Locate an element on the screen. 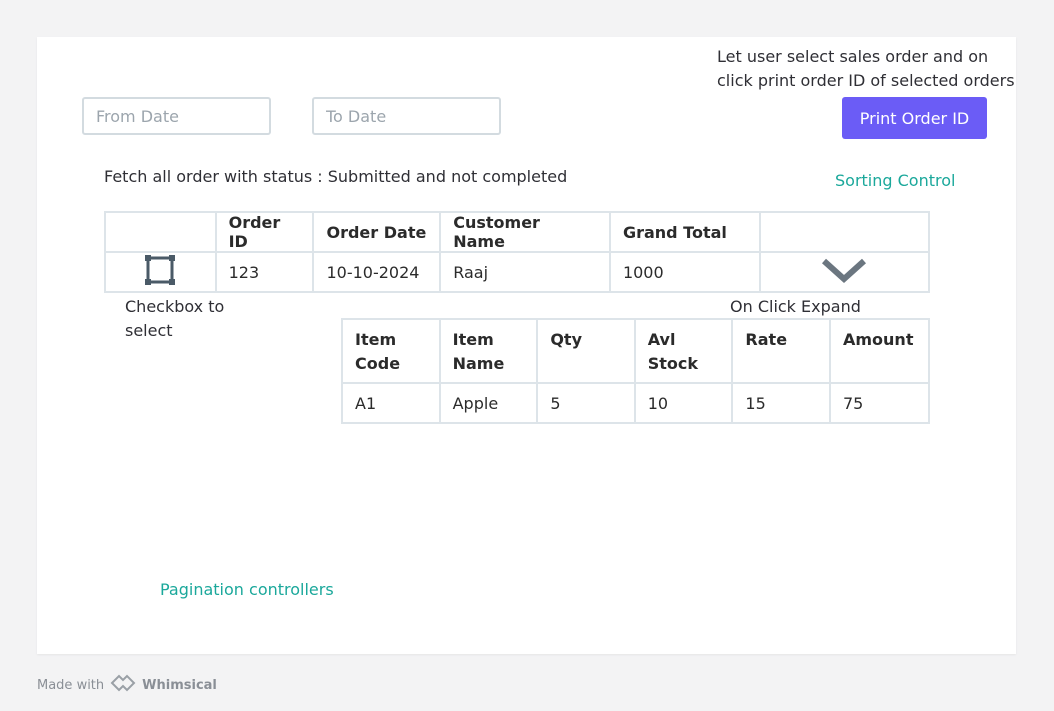 The width and height of the screenshot is (1054, 711). header-item-code: Item Code is located at coordinates (391, 351).